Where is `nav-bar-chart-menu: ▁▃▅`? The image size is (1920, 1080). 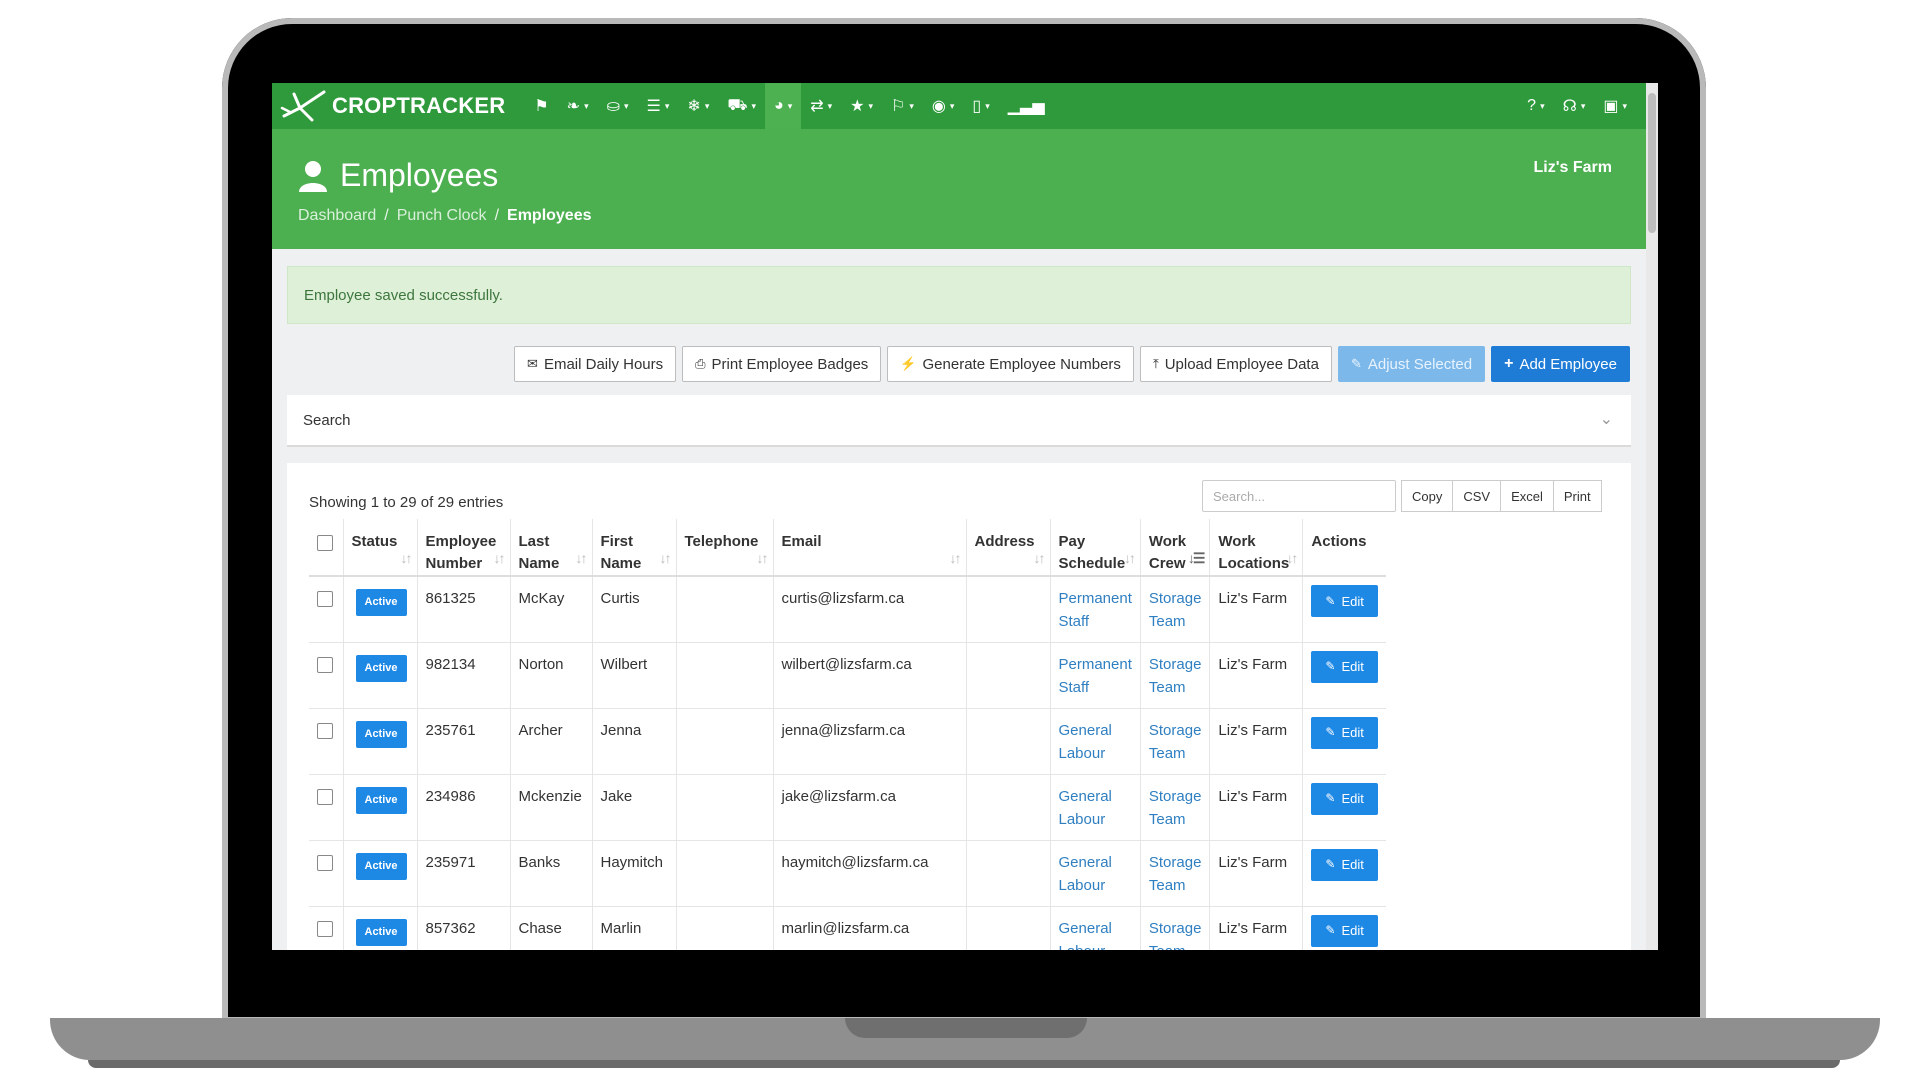 nav-bar-chart-menu: ▁▃▅ is located at coordinates (1026, 106).